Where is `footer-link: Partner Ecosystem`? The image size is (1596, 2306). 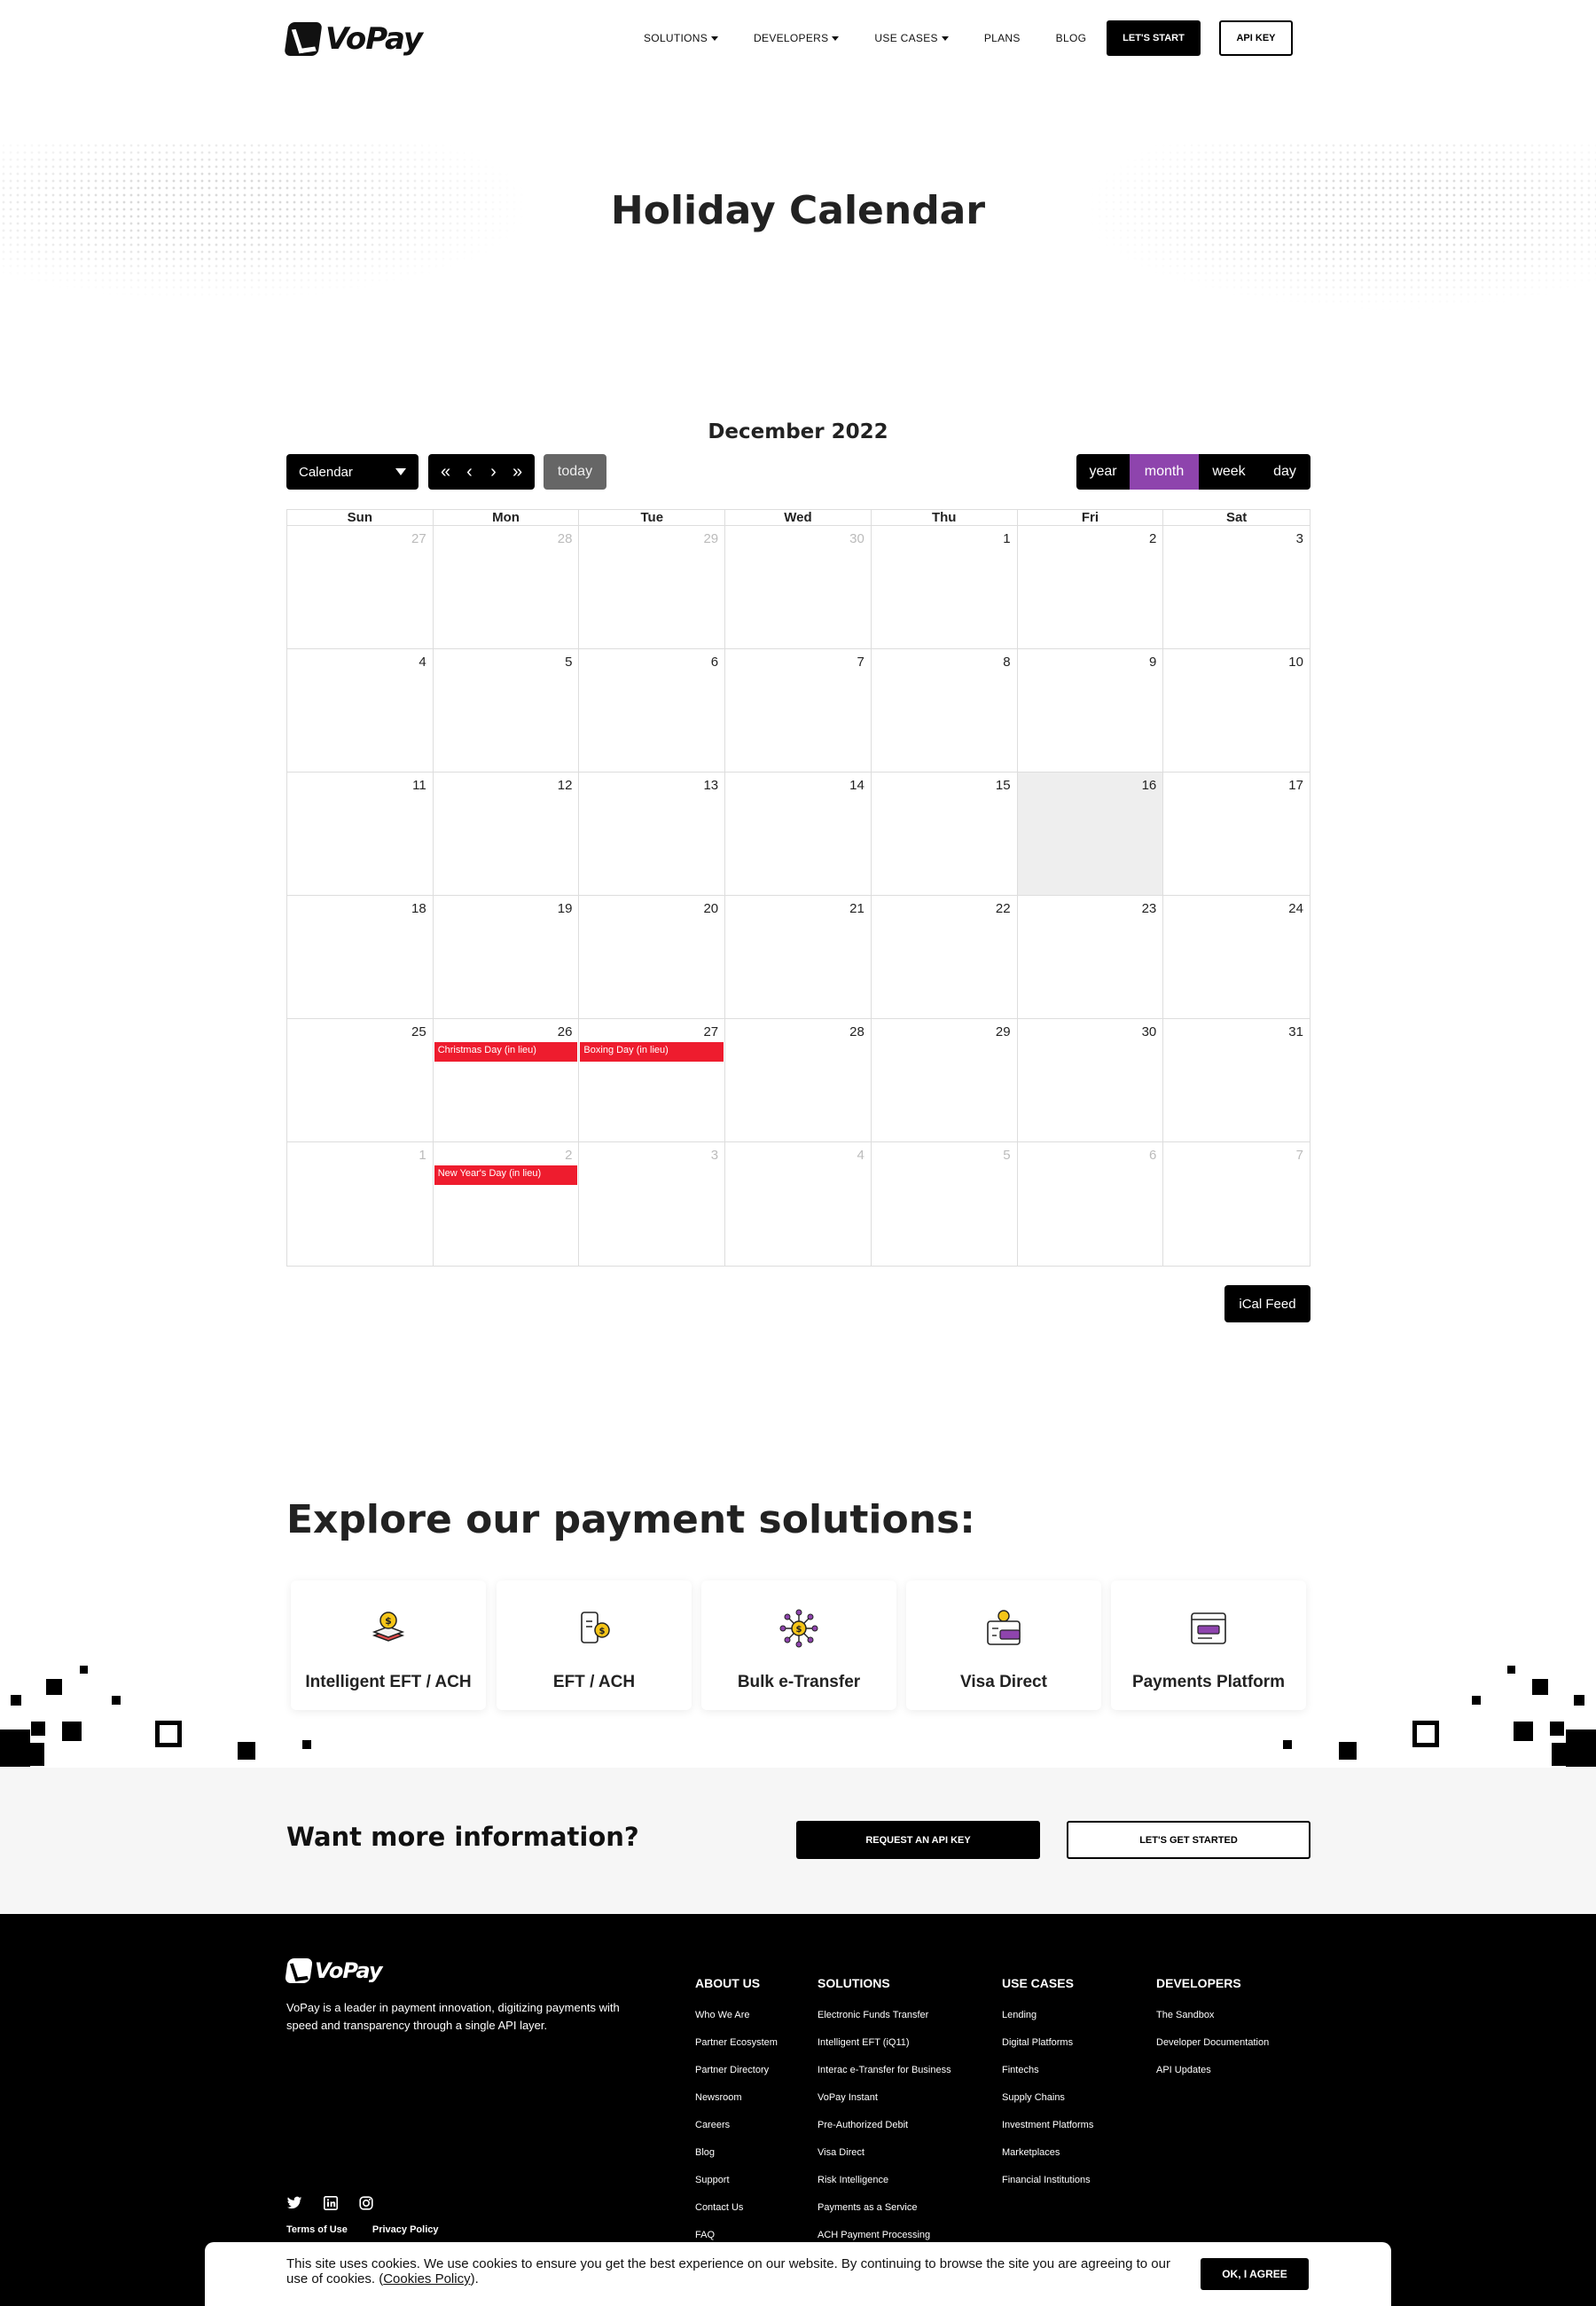
footer-link: Partner Ecosystem is located at coordinates (737, 2051).